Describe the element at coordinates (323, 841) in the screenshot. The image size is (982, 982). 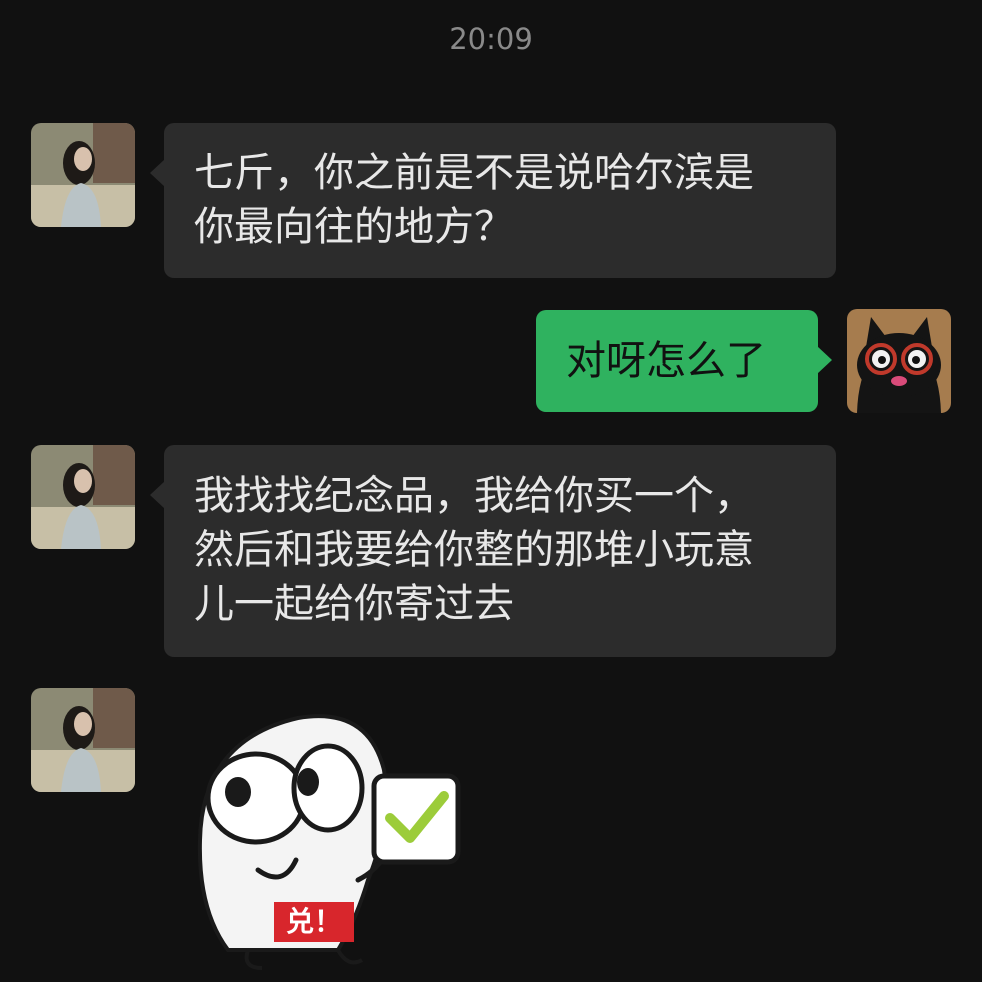
I see `sticker-message: 兑！` at that location.